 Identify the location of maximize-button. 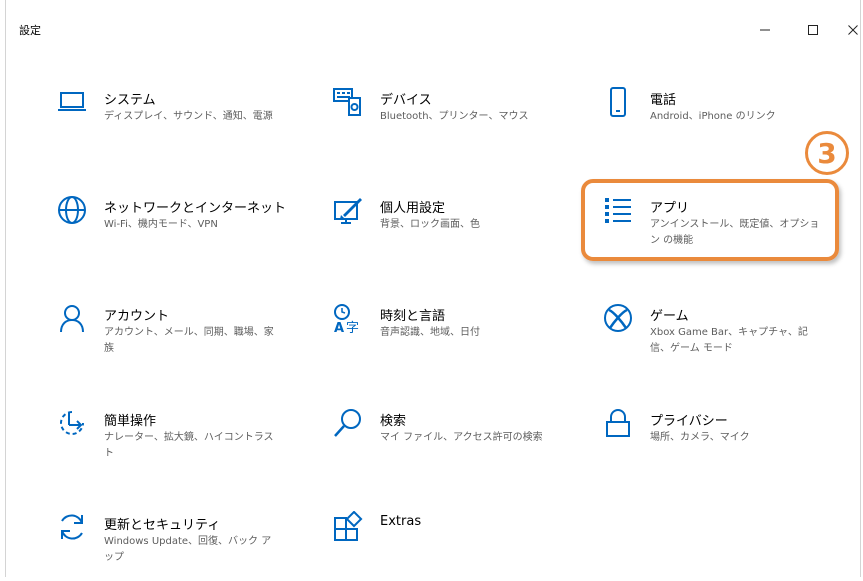
(813, 30).